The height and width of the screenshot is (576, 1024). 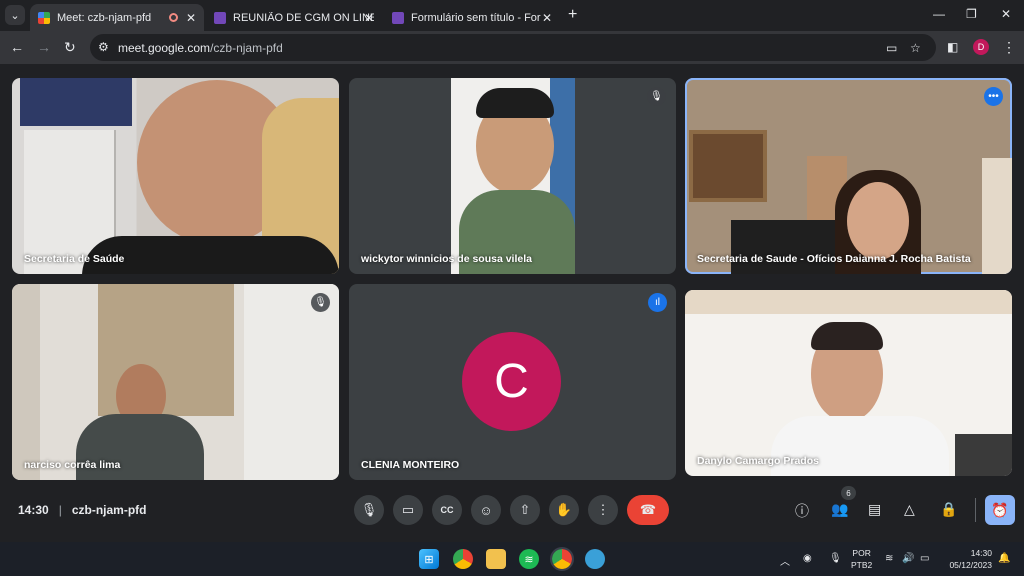 What do you see at coordinates (472, 17) in the screenshot?
I see `tab-formulario: Formulário sem título - Formulá ✕` at bounding box center [472, 17].